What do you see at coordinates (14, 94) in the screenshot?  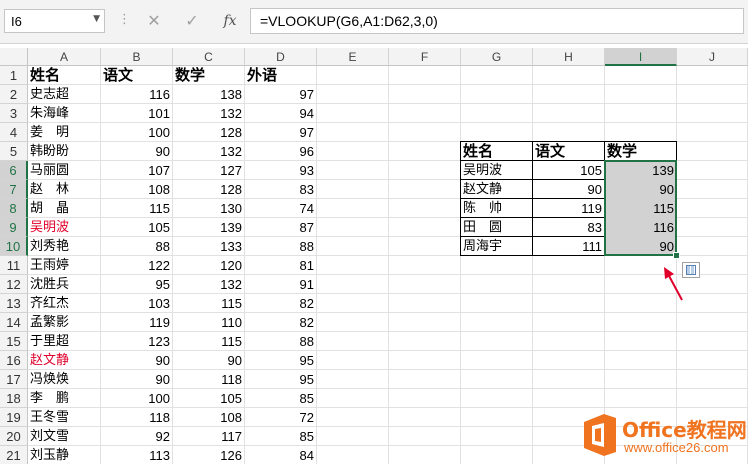 I see `row-header-2: 2` at bounding box center [14, 94].